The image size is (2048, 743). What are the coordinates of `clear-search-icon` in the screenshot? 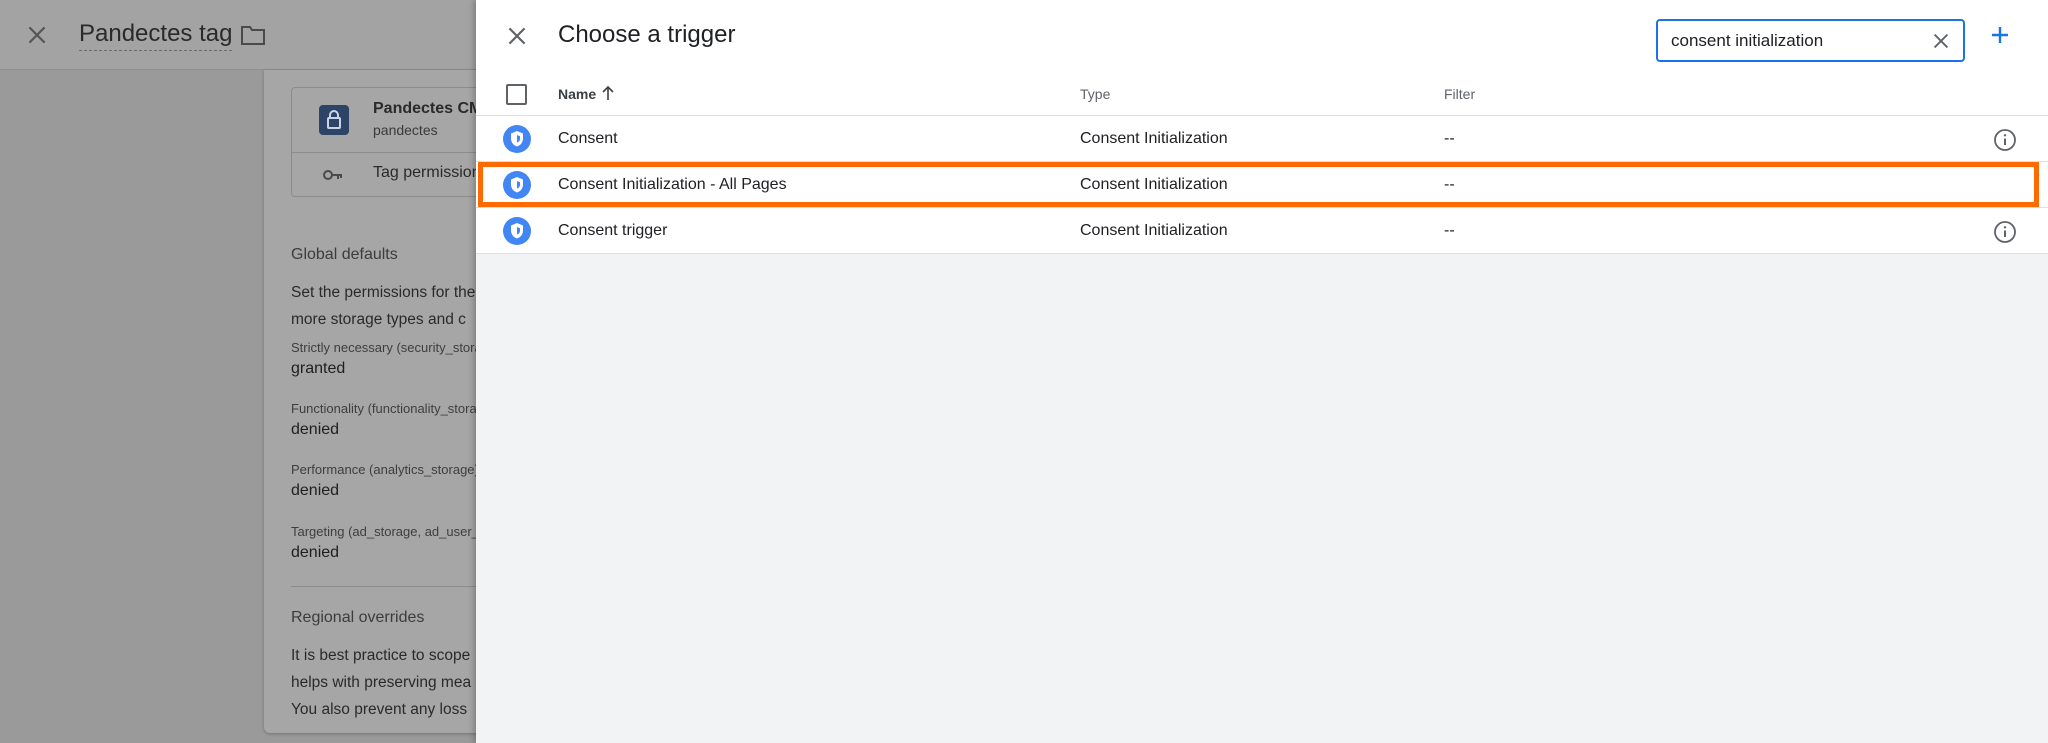 It's located at (1941, 41).